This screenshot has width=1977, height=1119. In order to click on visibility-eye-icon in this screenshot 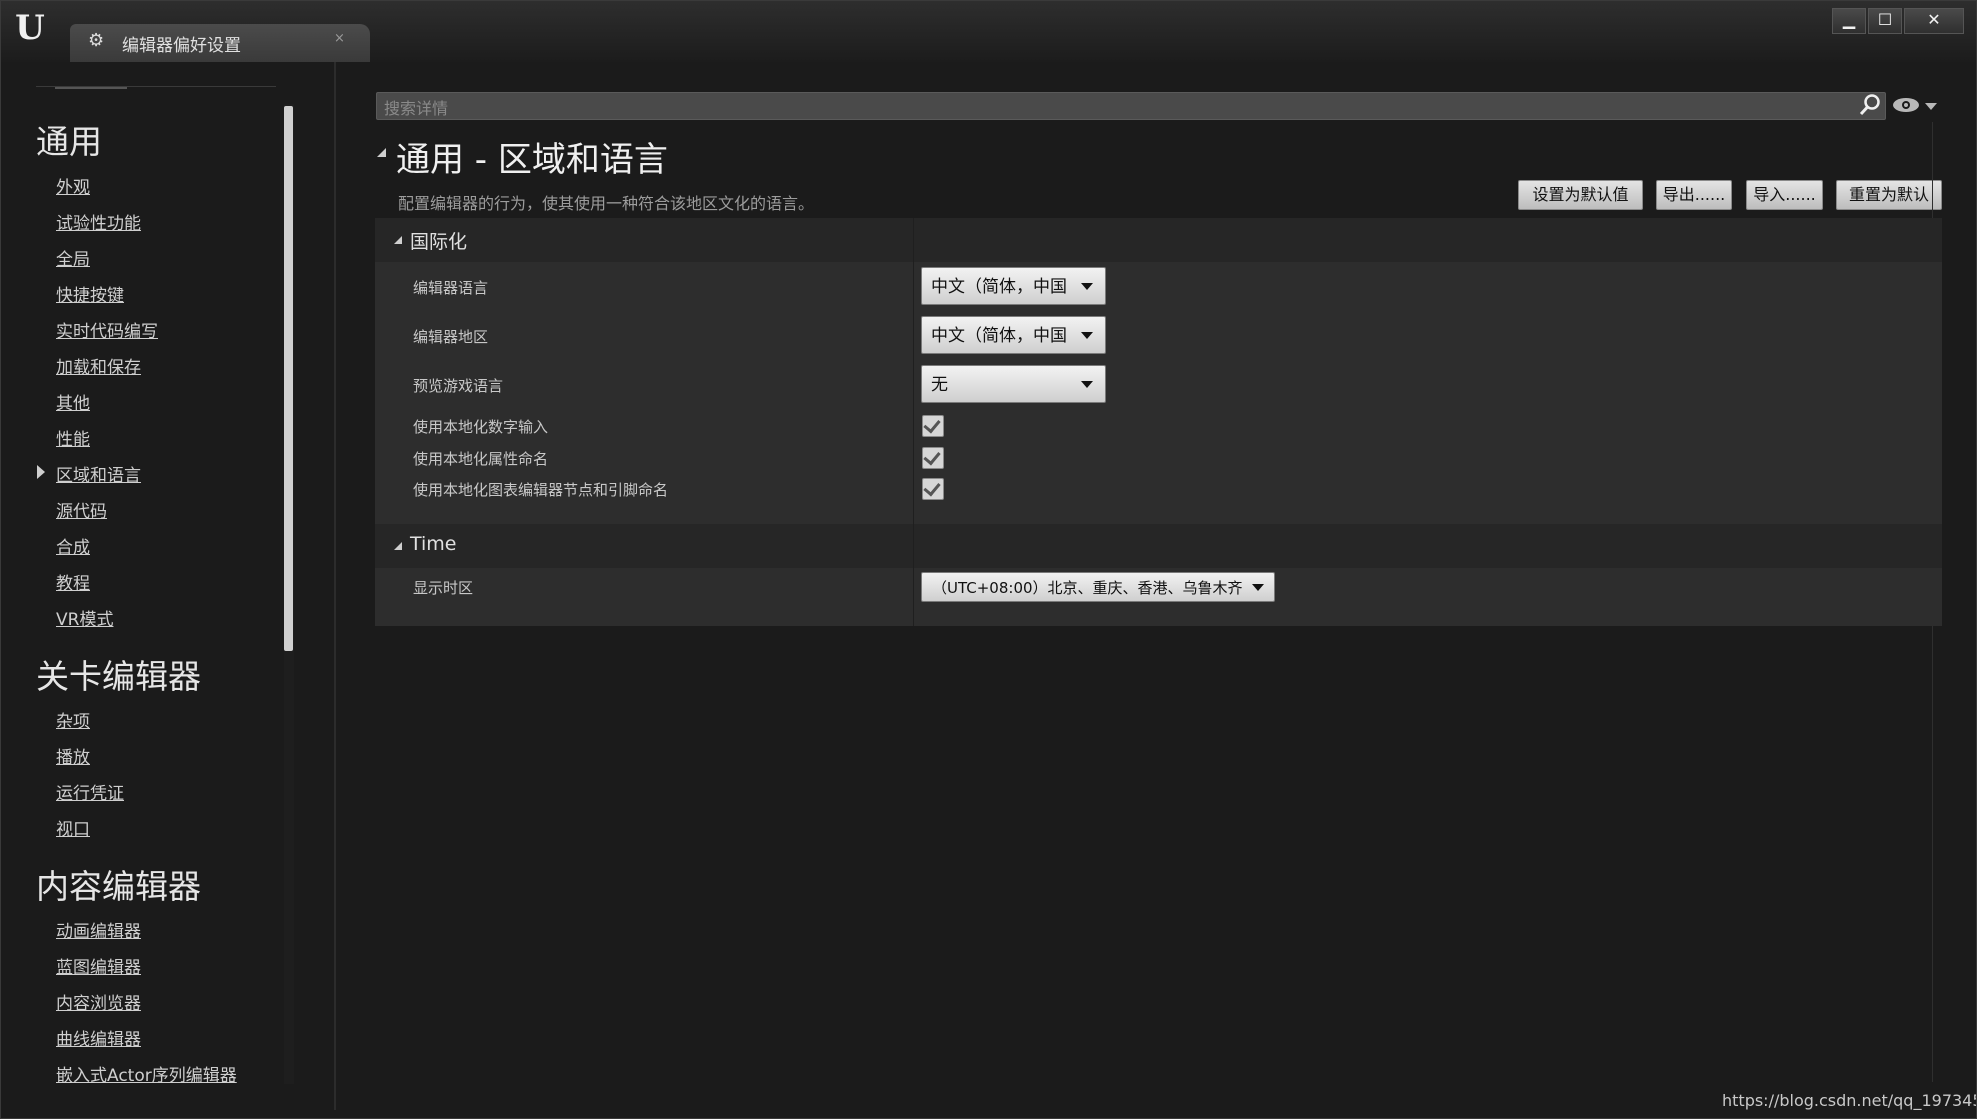, I will do `click(1907, 105)`.